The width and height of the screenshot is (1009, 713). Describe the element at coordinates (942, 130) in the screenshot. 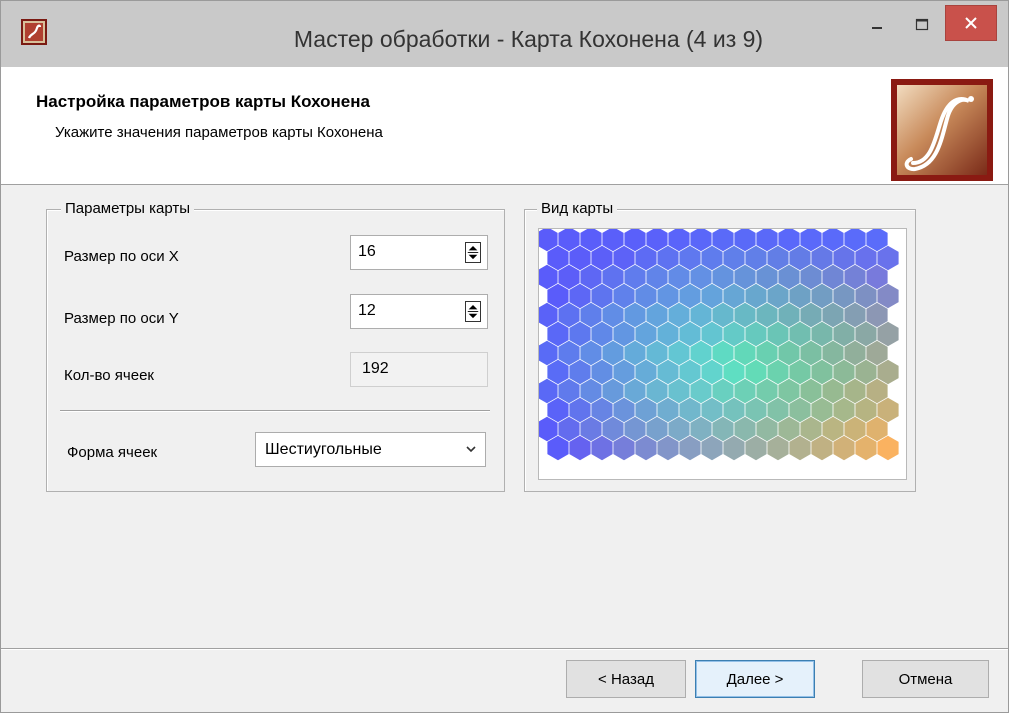

I see `deductor-logo-icon` at that location.